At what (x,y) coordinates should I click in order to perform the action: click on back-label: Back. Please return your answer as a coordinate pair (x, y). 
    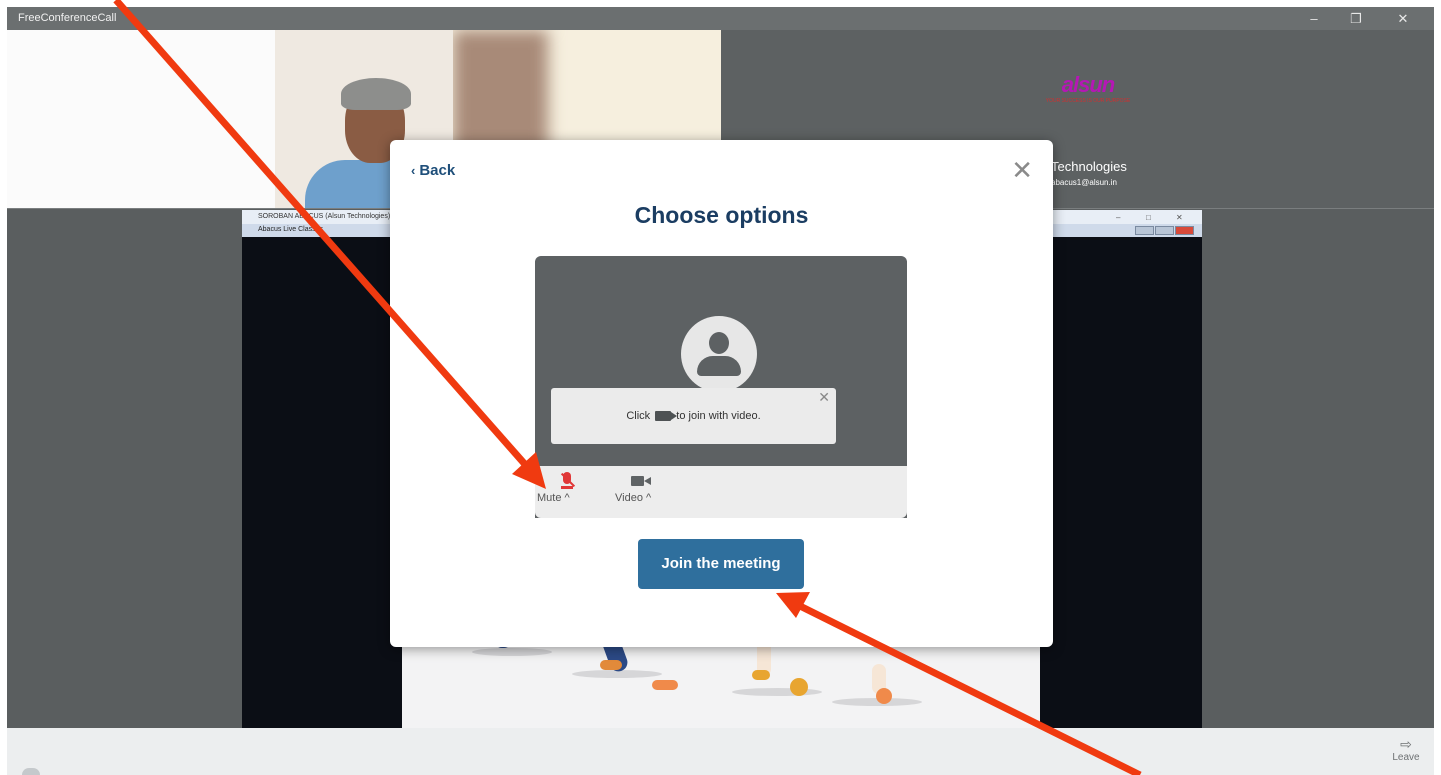
    Looking at the image, I should click on (437, 170).